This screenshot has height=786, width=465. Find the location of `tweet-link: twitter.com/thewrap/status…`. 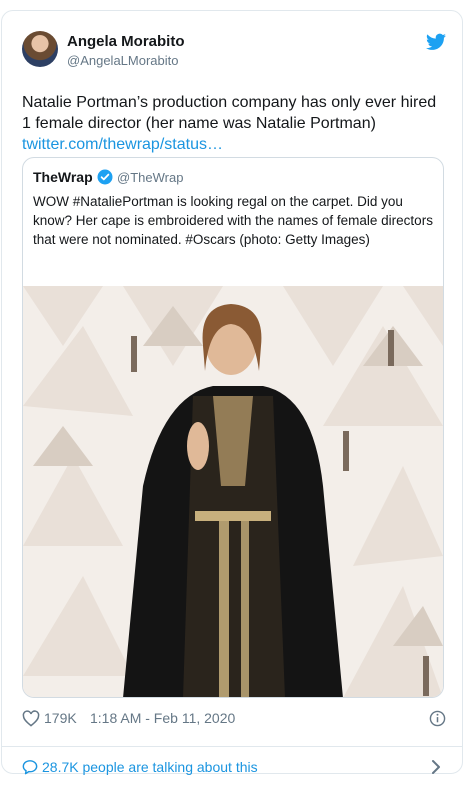

tweet-link: twitter.com/thewrap/status… is located at coordinates (234, 144).